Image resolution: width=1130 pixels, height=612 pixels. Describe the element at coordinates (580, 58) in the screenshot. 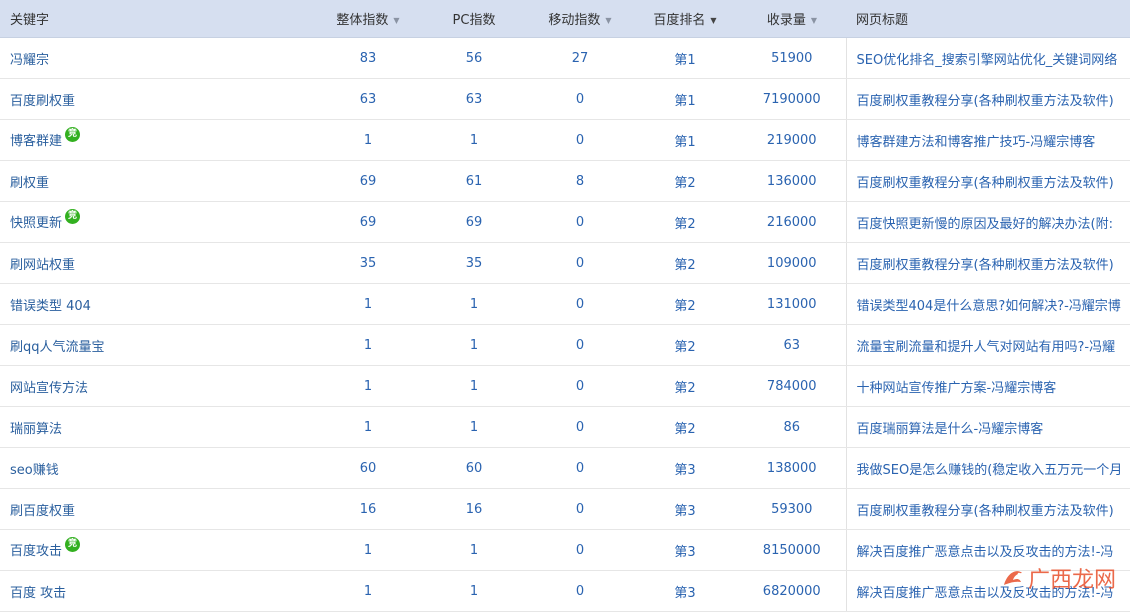

I see `mobile-index-cell: 27` at that location.